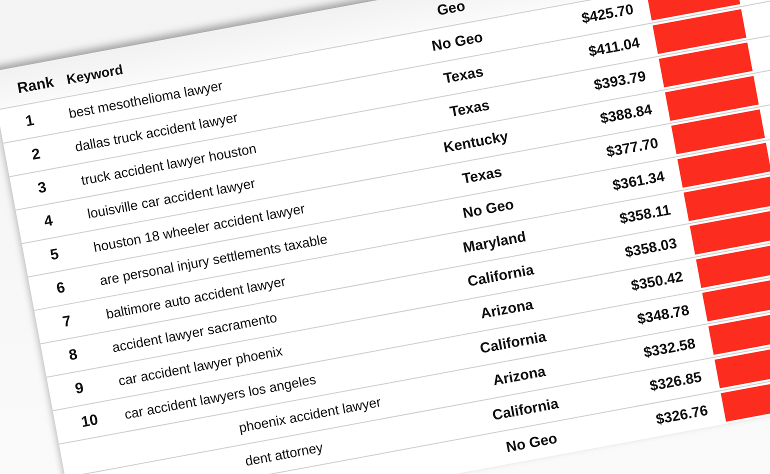 The height and width of the screenshot is (474, 770). What do you see at coordinates (283, 455) in the screenshot?
I see `keyword-cell-text: dent attorney` at bounding box center [283, 455].